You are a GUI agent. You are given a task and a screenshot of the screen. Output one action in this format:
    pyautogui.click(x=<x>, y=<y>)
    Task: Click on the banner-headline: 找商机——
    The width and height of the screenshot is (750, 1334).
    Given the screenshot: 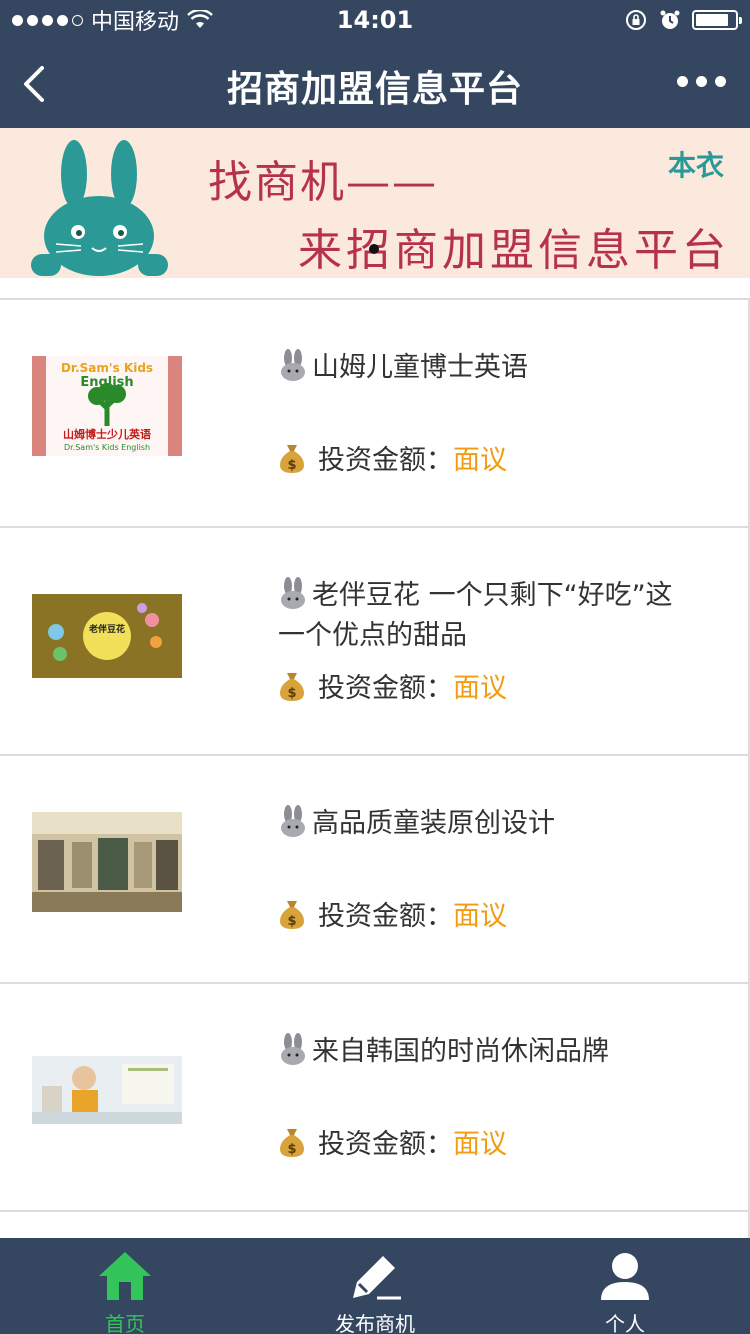 What is the action you would take?
    pyautogui.click(x=323, y=182)
    